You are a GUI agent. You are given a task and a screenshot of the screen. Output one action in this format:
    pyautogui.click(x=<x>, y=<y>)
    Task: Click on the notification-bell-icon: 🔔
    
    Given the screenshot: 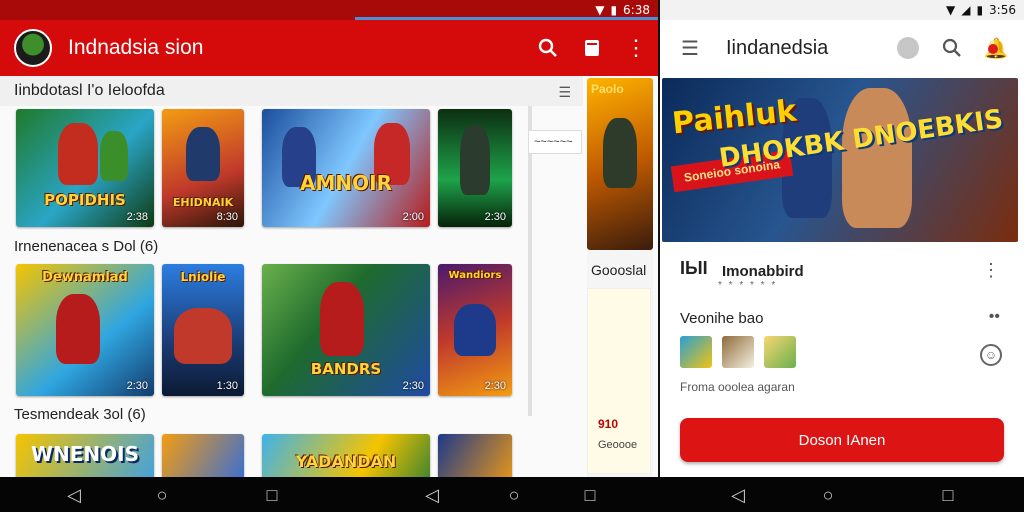 What is the action you would take?
    pyautogui.click(x=996, y=48)
    